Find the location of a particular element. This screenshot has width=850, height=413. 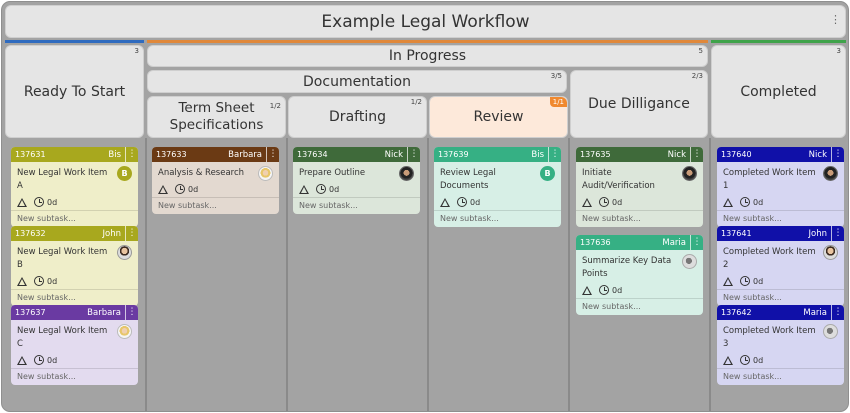

card-title: Analysis & Research is located at coordinates (201, 173).